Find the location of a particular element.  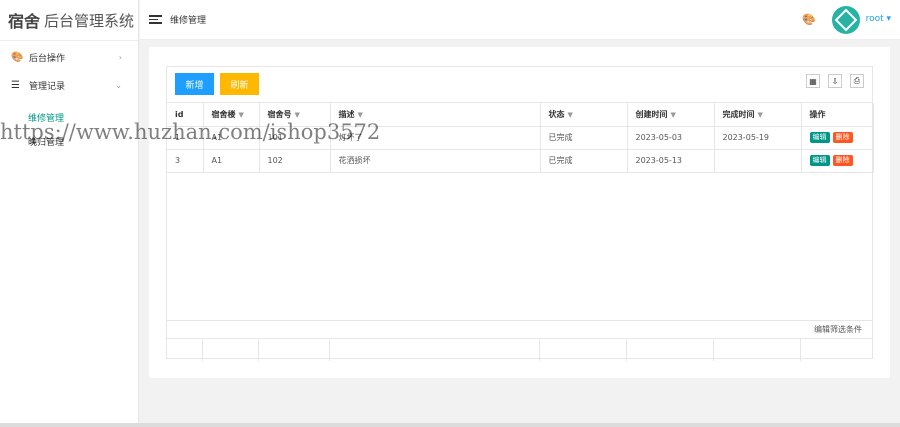

table-header-row: id 宿舍楼 ▼ 宿舍号 ▼ 描述 ▼ 状态 ▼ 创建时间 ▼ 完成时间 ▼ 操作 is located at coordinates (520, 115).